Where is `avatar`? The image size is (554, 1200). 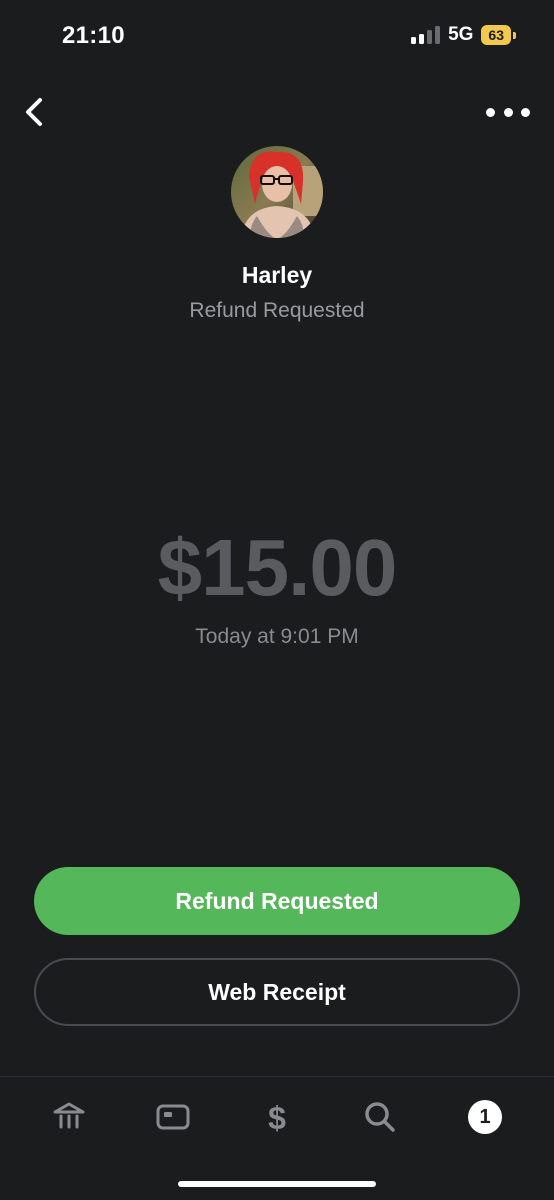 avatar is located at coordinates (277, 192).